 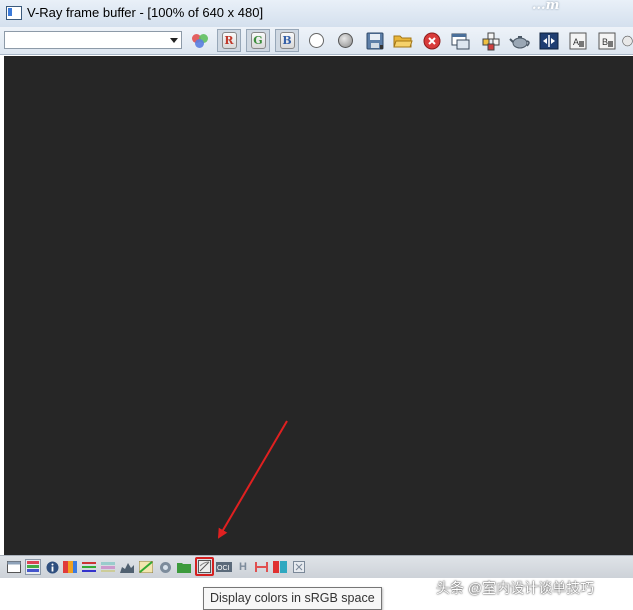 I want to click on view-white-button, so click(x=316, y=40).